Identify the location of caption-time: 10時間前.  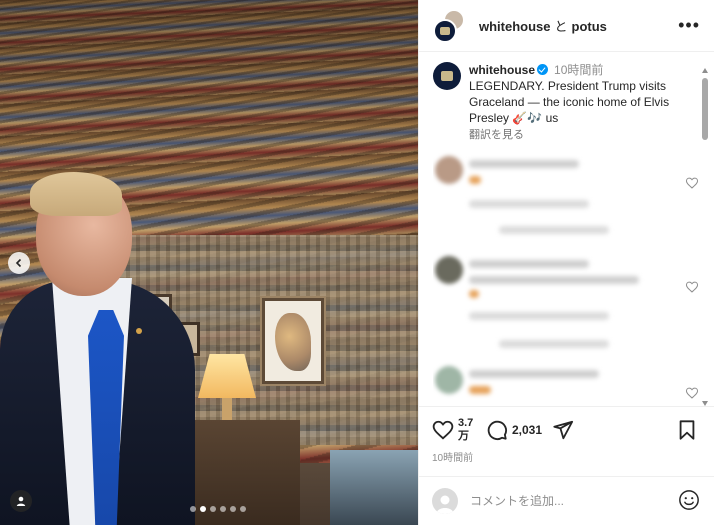
(578, 70).